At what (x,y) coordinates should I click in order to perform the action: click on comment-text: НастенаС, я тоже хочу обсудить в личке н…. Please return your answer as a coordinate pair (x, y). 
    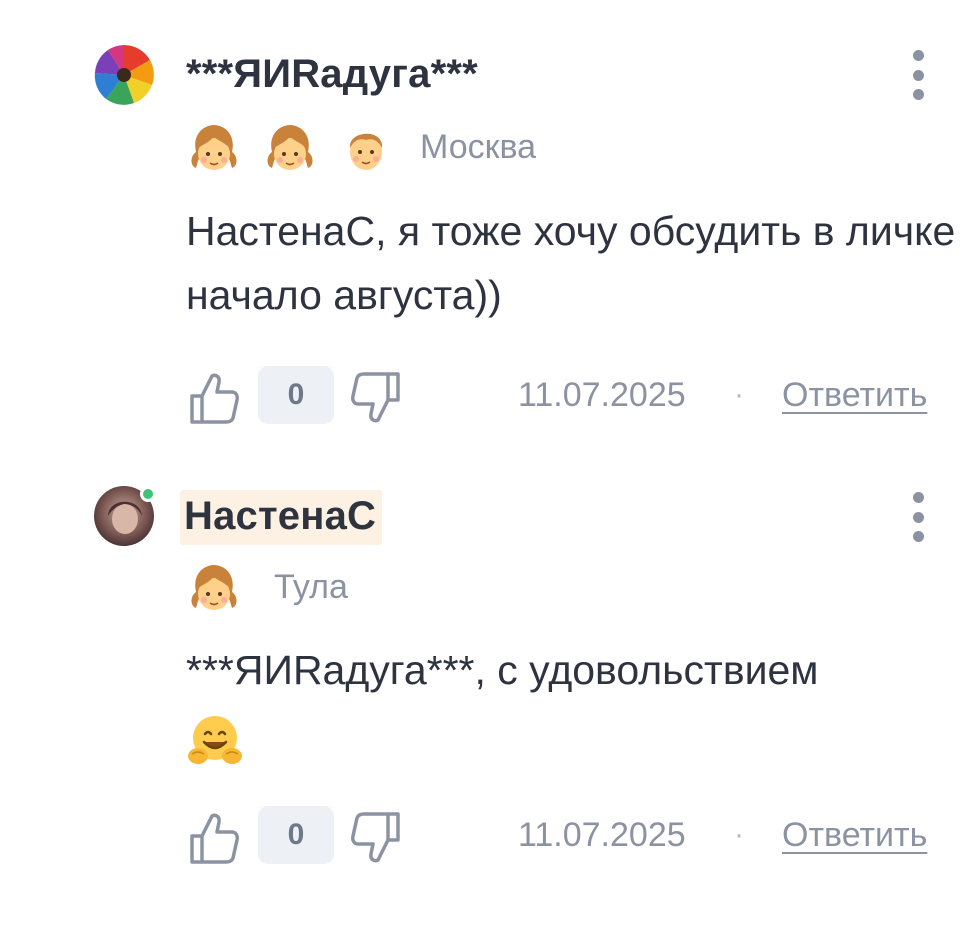
    Looking at the image, I should click on (571, 263).